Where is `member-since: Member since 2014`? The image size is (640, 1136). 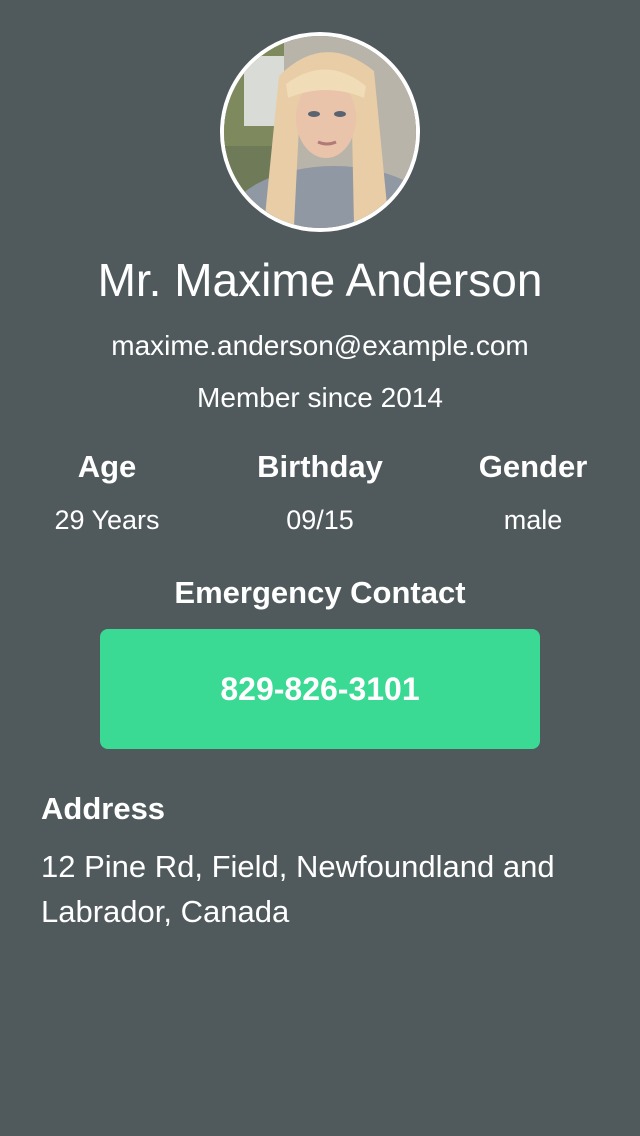
member-since: Member since 2014 is located at coordinates (320, 397).